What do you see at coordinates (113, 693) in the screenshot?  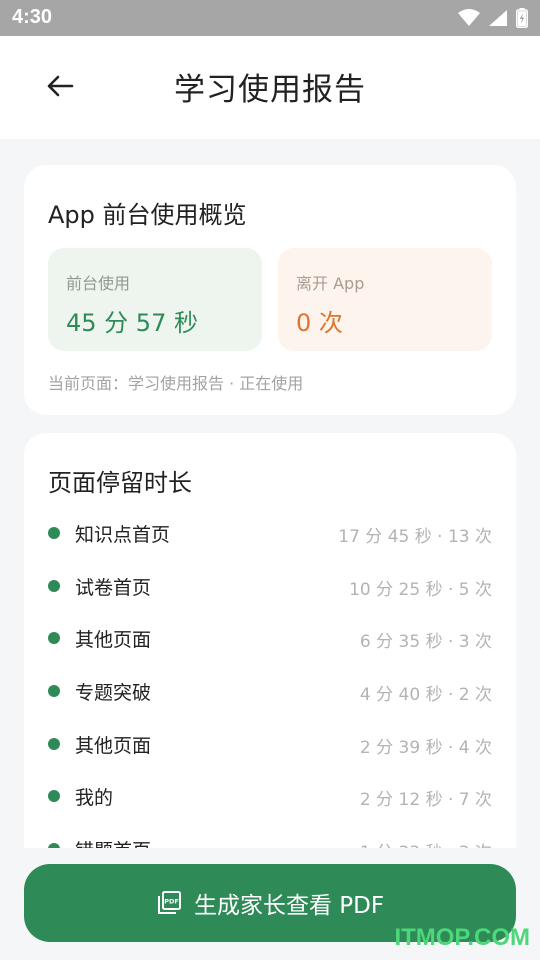 I see `page-name: 专题突破` at bounding box center [113, 693].